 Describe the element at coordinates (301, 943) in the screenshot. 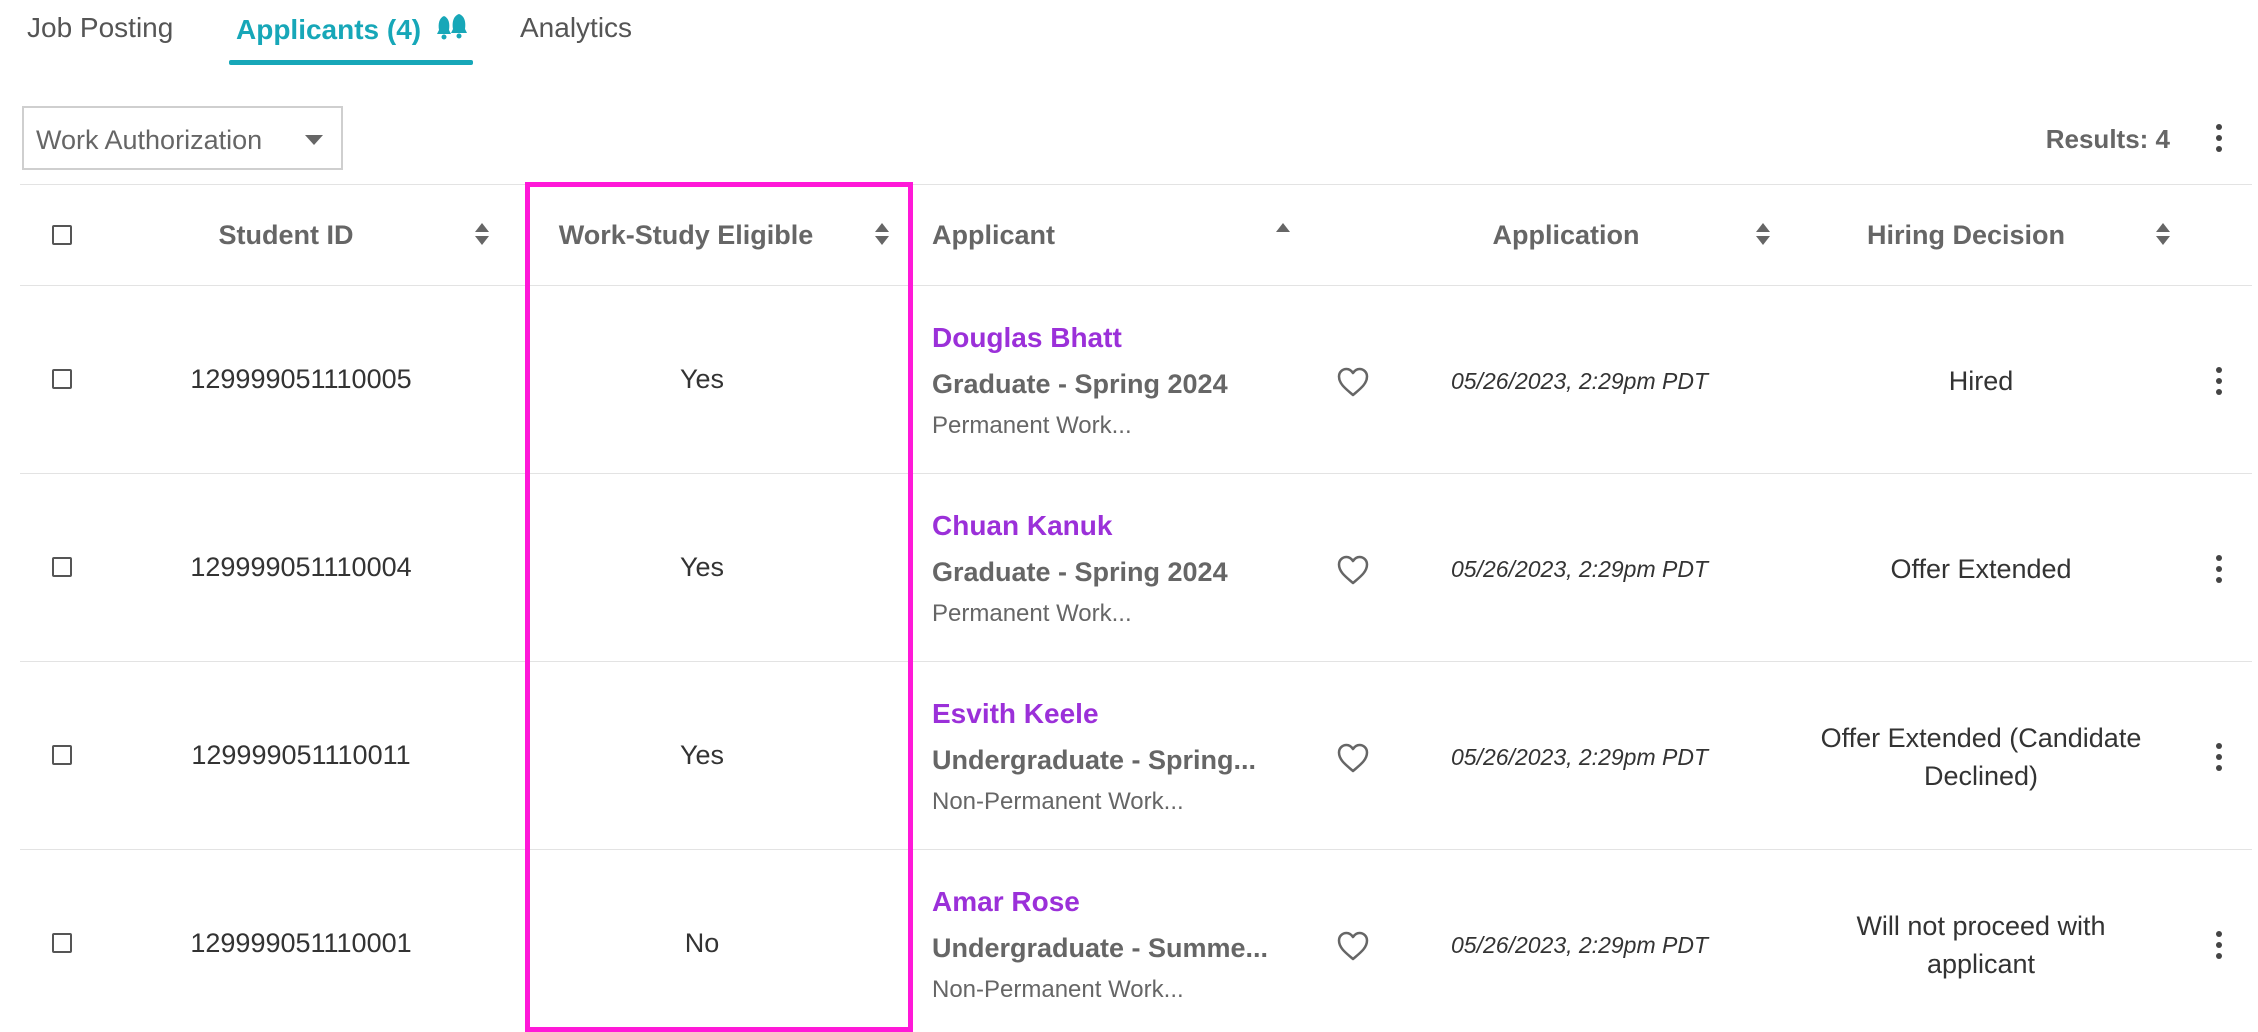

I see `student-id: 129999051110001` at that location.